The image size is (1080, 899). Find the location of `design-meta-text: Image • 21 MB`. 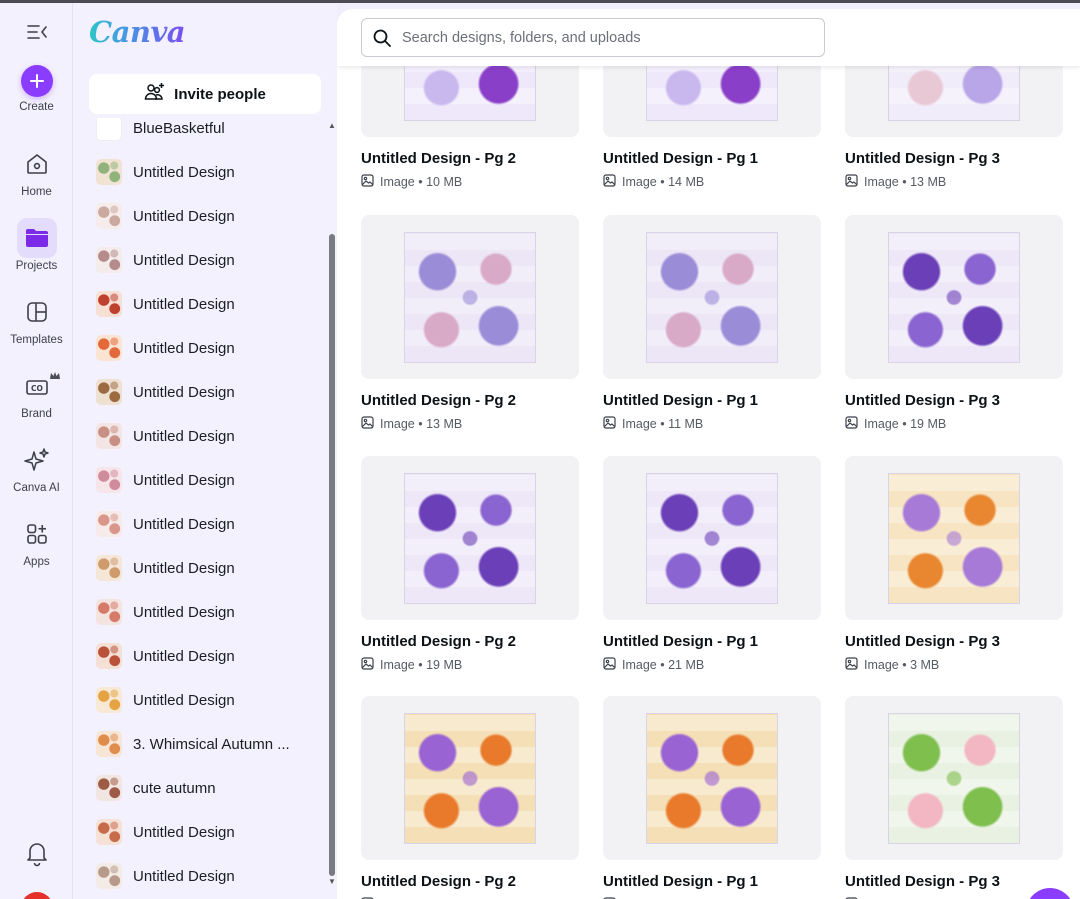

design-meta-text: Image • 21 MB is located at coordinates (663, 665).